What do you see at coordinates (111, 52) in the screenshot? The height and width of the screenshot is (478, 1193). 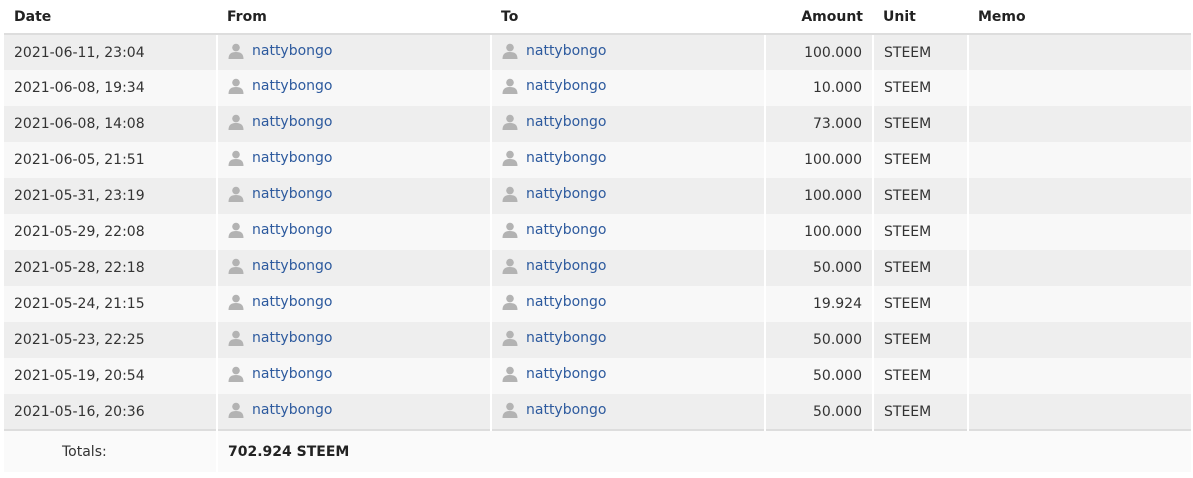 I see `date-cell: 2021-06-11, 23:04` at bounding box center [111, 52].